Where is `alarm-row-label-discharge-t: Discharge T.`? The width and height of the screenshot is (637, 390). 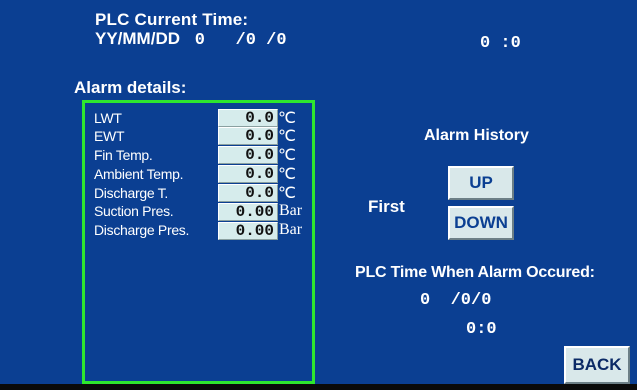 alarm-row-label-discharge-t: Discharge T. is located at coordinates (131, 193).